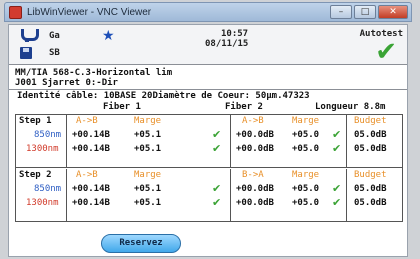  What do you see at coordinates (141, 243) in the screenshot?
I see `reserve-button: Reservez` at bounding box center [141, 243].